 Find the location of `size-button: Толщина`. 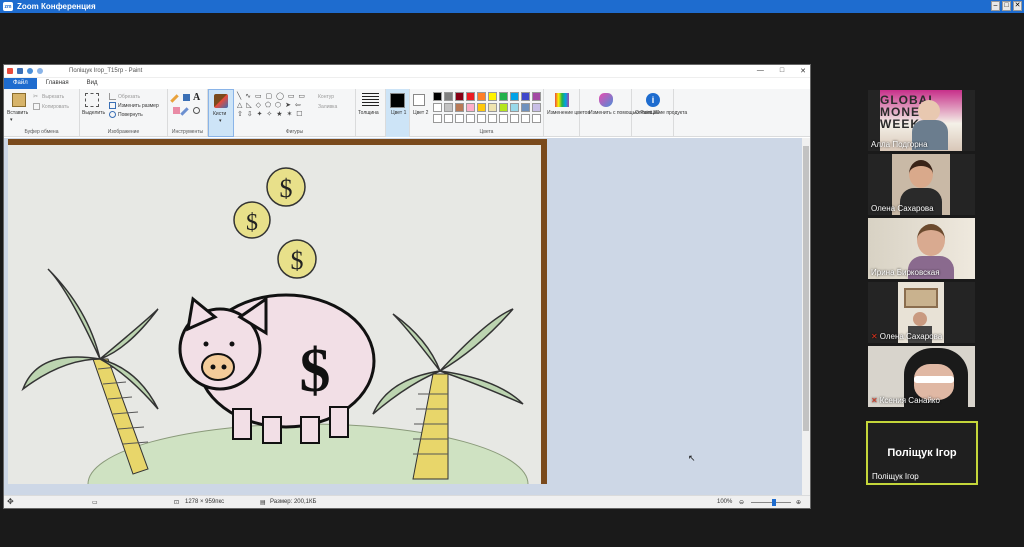

size-button: Толщина is located at coordinates (371, 113).